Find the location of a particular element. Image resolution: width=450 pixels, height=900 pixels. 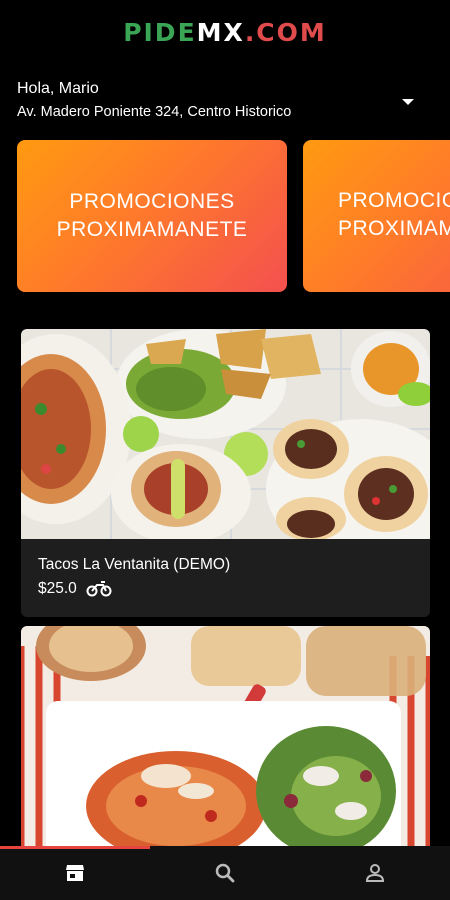

nav-tab-profile is located at coordinates (375, 873).